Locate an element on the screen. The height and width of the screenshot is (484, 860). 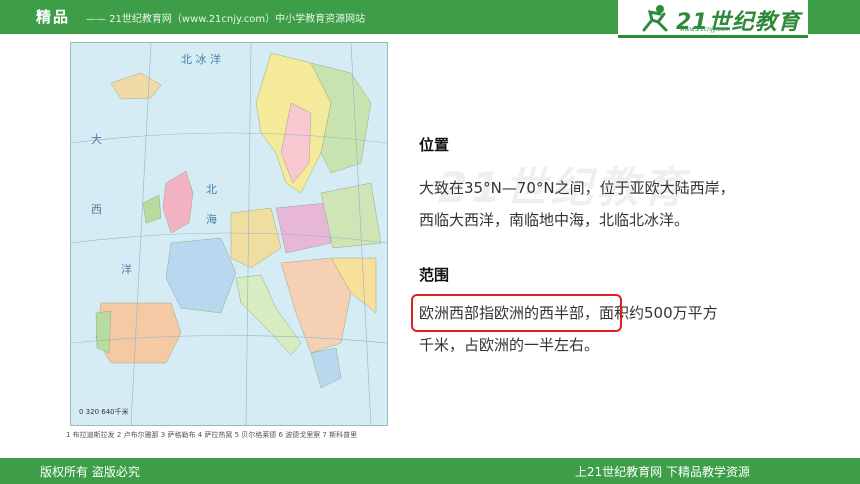
svg-text: 北 冰 洋 is located at coordinates (201, 59).